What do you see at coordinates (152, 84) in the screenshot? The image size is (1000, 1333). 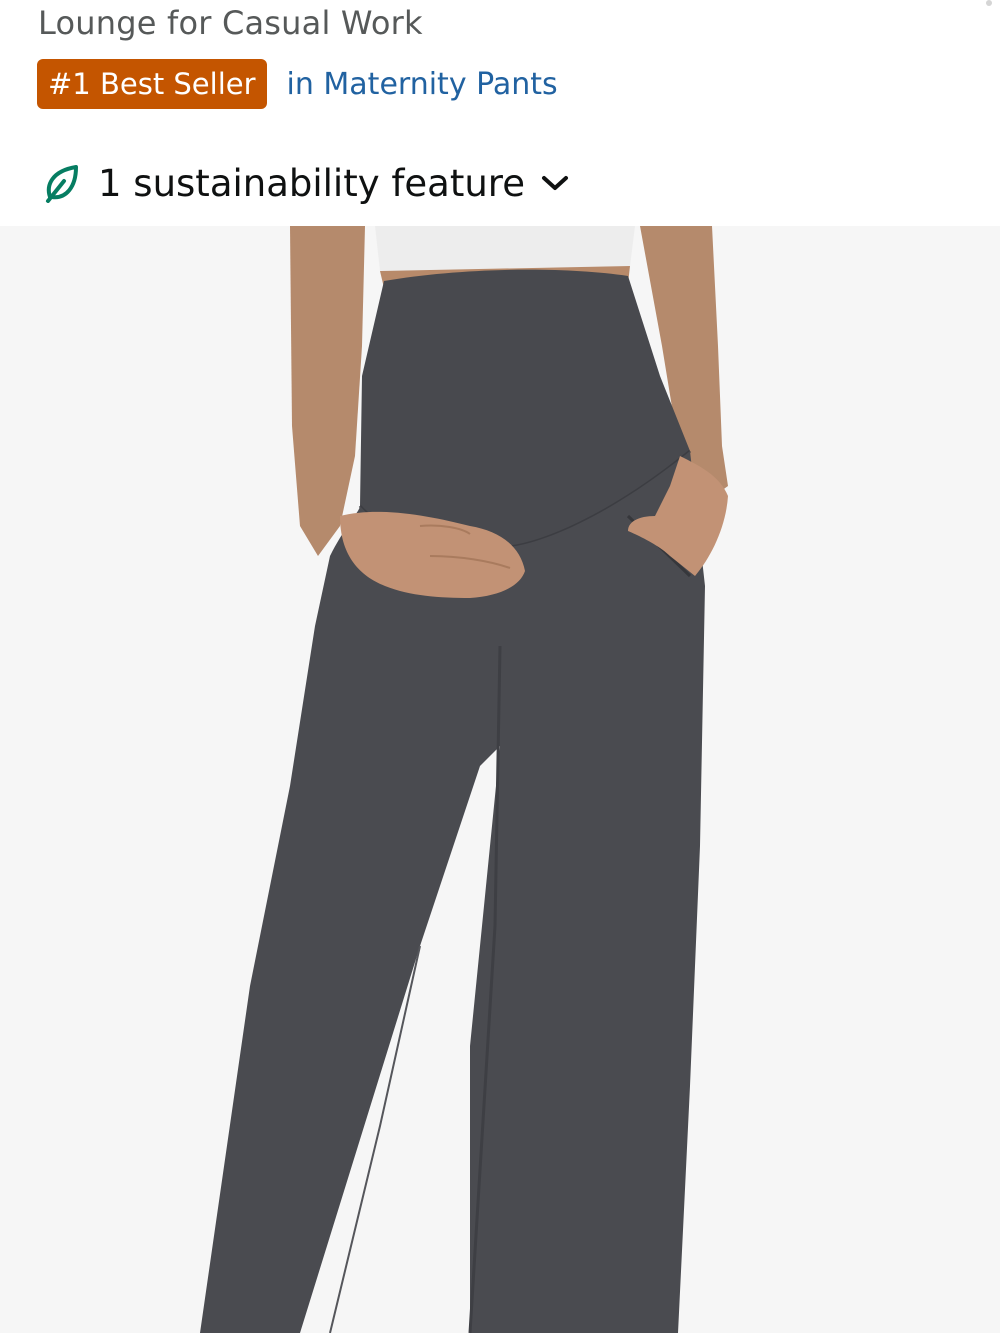 I see `best-seller-badge: #1 Best Seller` at bounding box center [152, 84].